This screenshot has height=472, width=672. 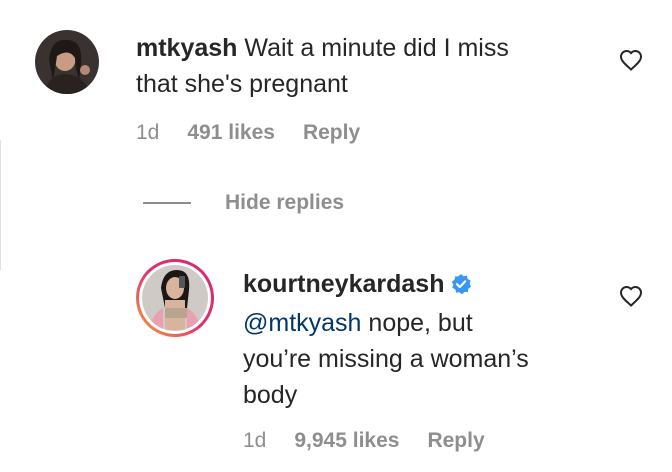 I want to click on like-heart-icon, so click(x=631, y=62).